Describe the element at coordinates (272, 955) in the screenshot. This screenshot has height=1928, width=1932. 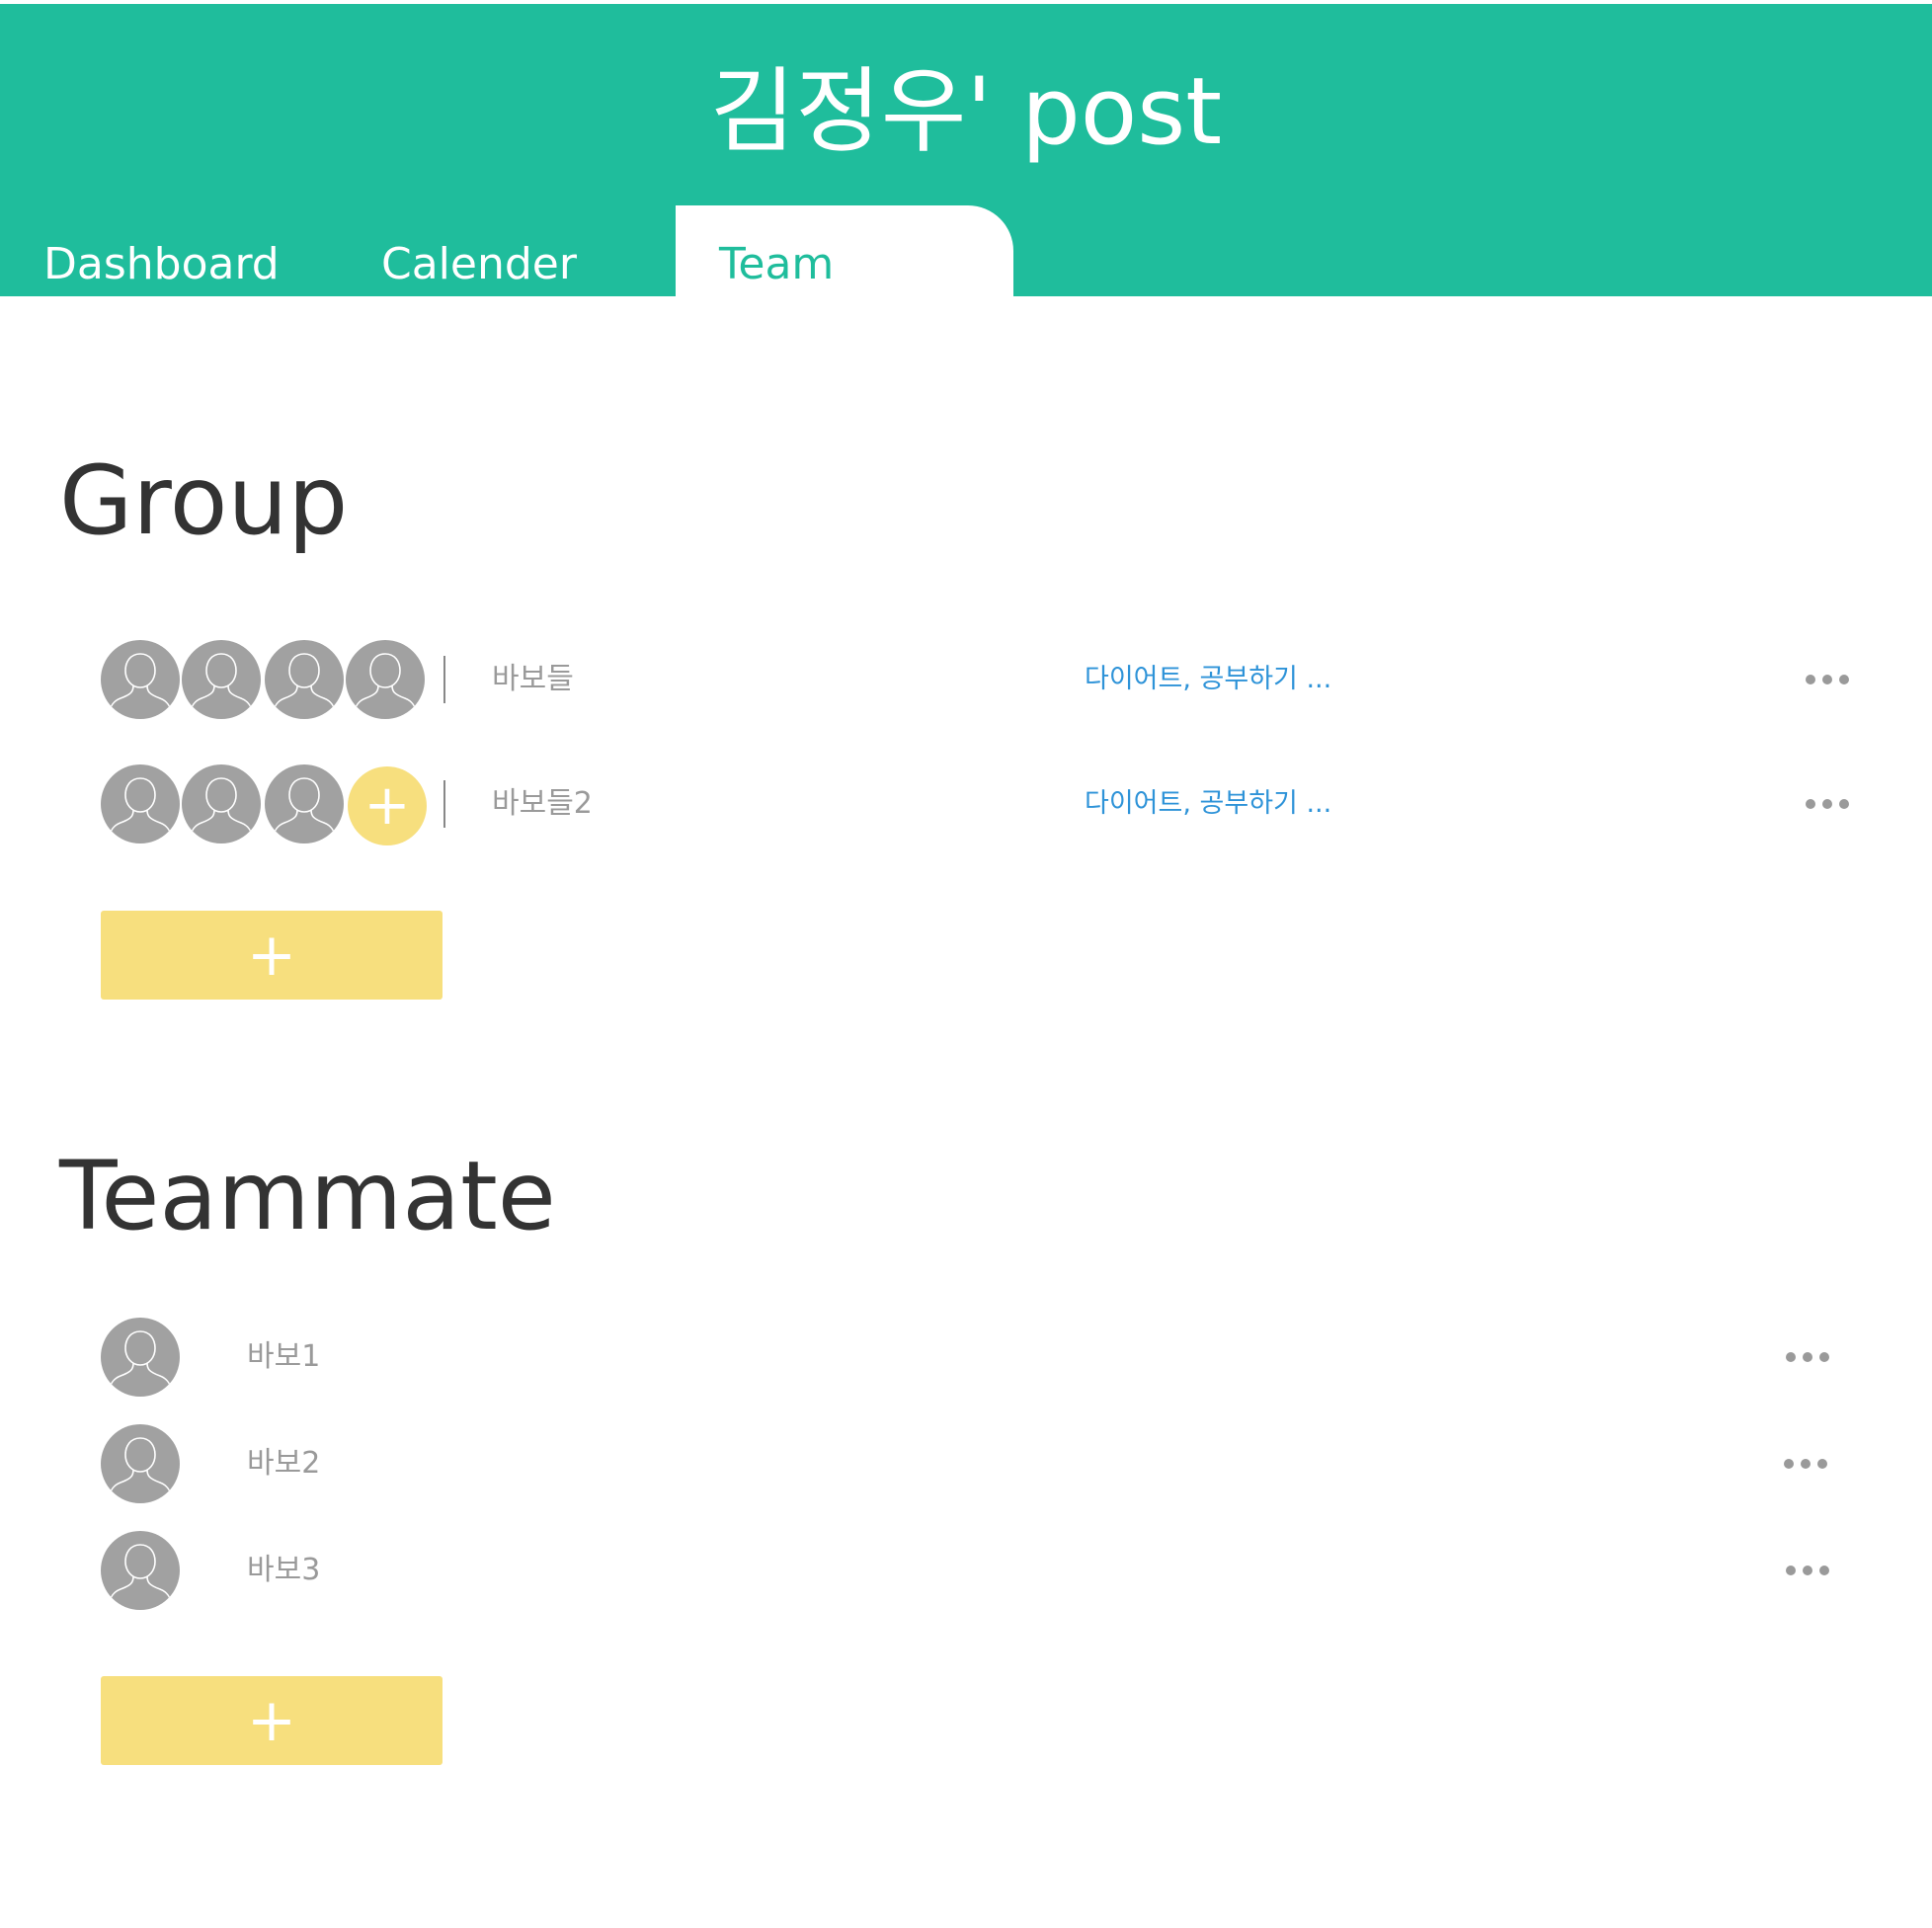
I see `add-group-button: +` at that location.